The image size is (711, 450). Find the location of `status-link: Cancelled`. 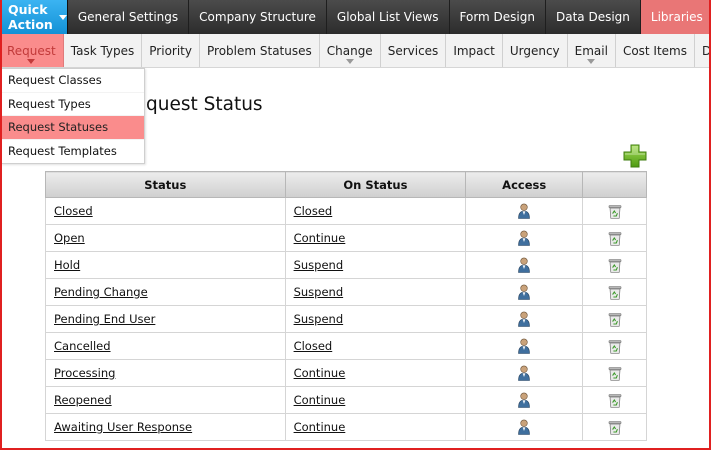

status-link: Cancelled is located at coordinates (82, 346).